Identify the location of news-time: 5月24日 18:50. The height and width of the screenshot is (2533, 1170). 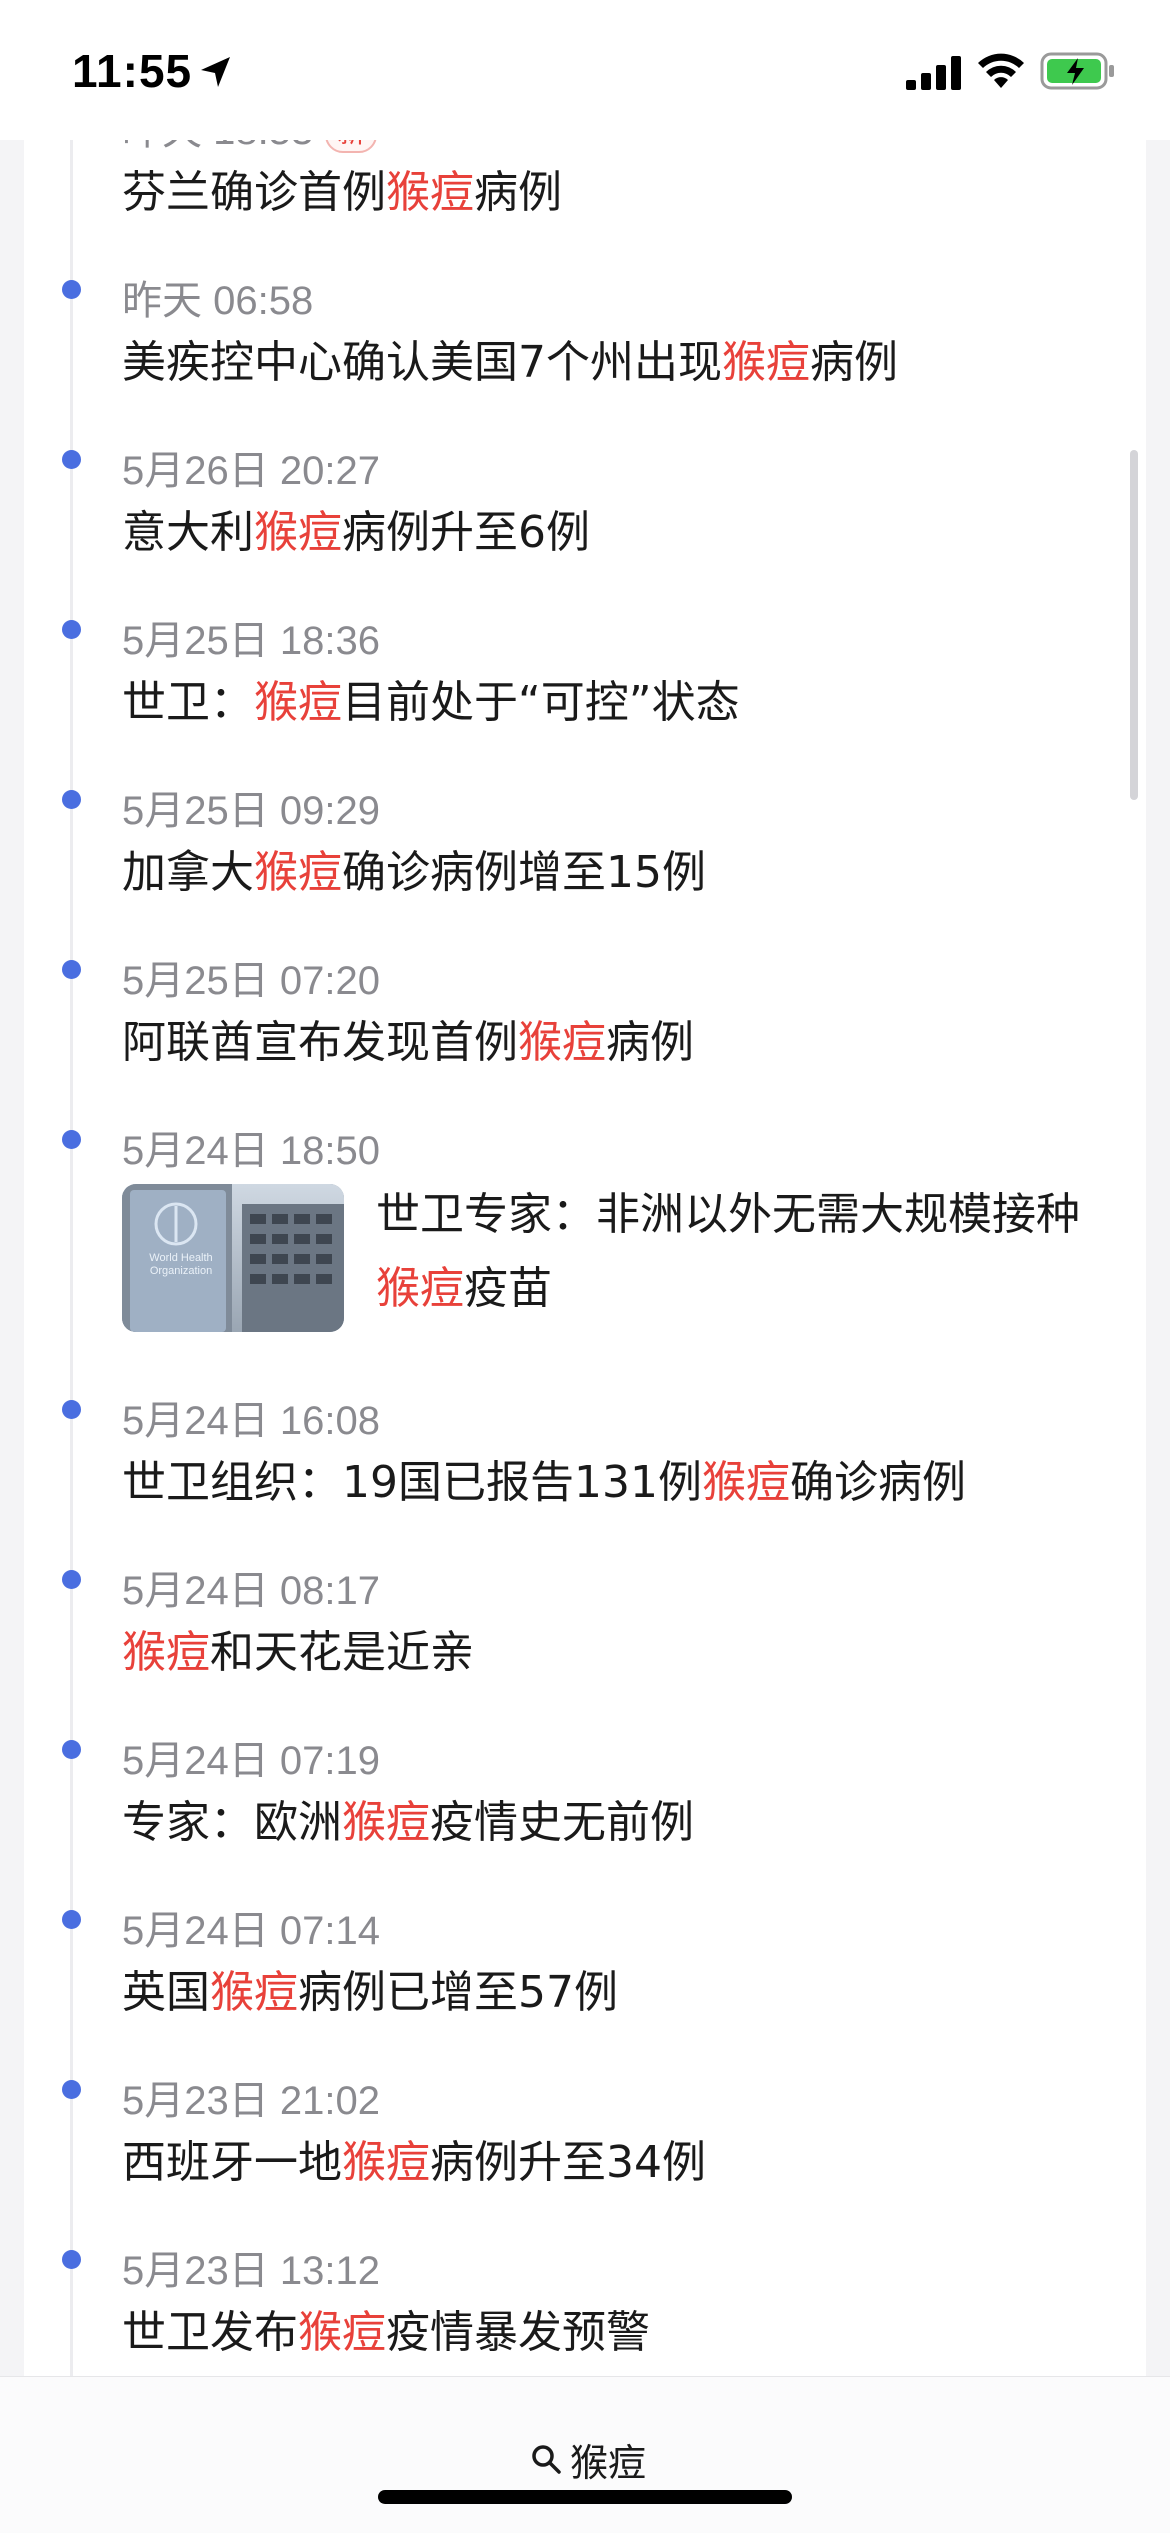
(251, 1151).